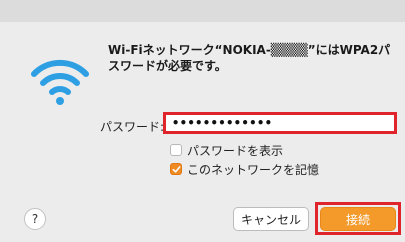  What do you see at coordinates (235, 150) in the screenshot?
I see `show-password-label: パスワードを表示` at bounding box center [235, 150].